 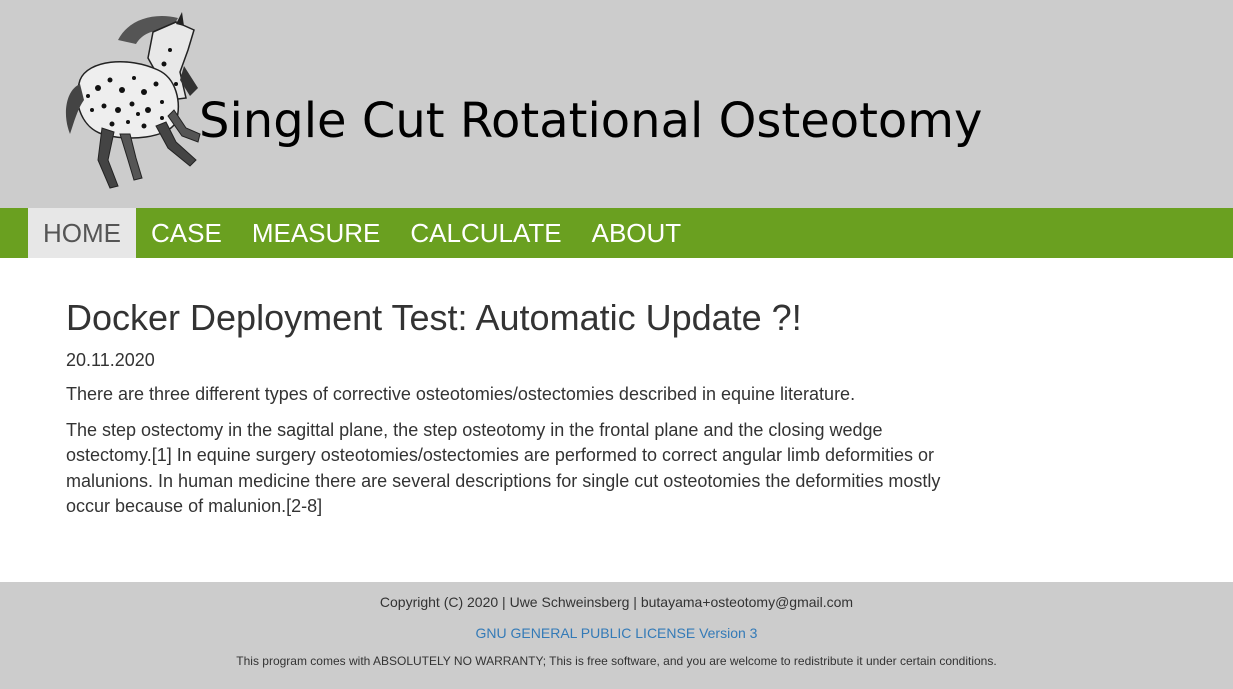 What do you see at coordinates (616, 633) in the screenshot?
I see `license-link: GNU GENERAL PUBLIC LICENSE Version 3` at bounding box center [616, 633].